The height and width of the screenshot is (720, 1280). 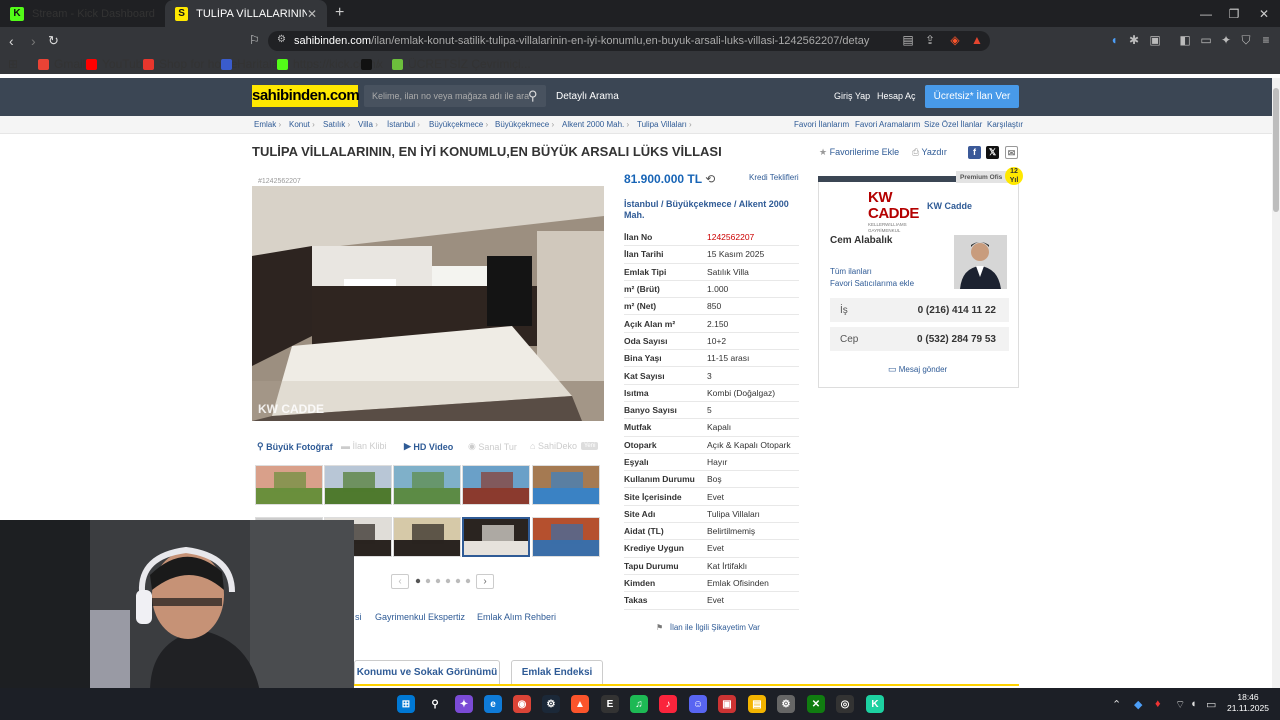 What do you see at coordinates (11, 41) in the screenshot?
I see `back-icon: ‹` at bounding box center [11, 41].